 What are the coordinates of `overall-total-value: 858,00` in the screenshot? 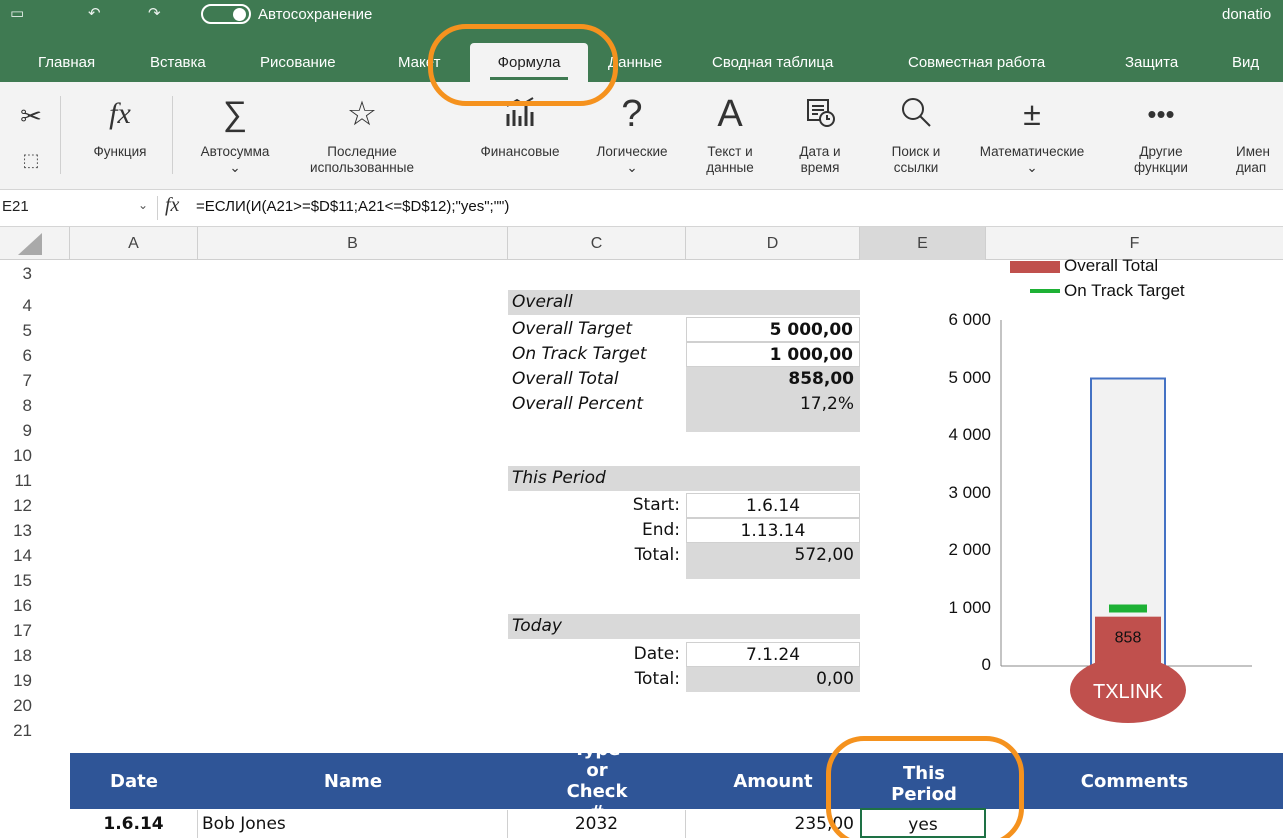 It's located at (773, 379).